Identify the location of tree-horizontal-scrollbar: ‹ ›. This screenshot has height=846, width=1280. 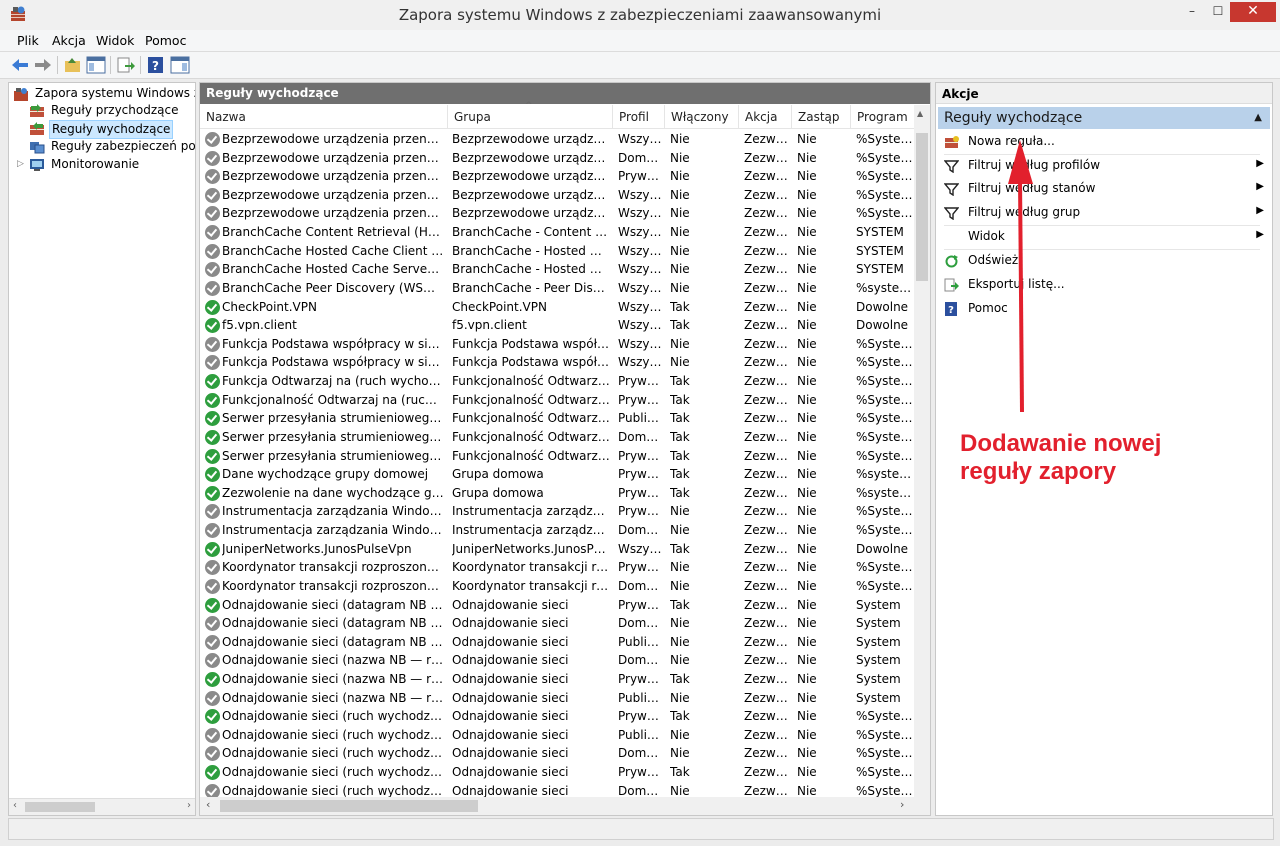
(102, 806).